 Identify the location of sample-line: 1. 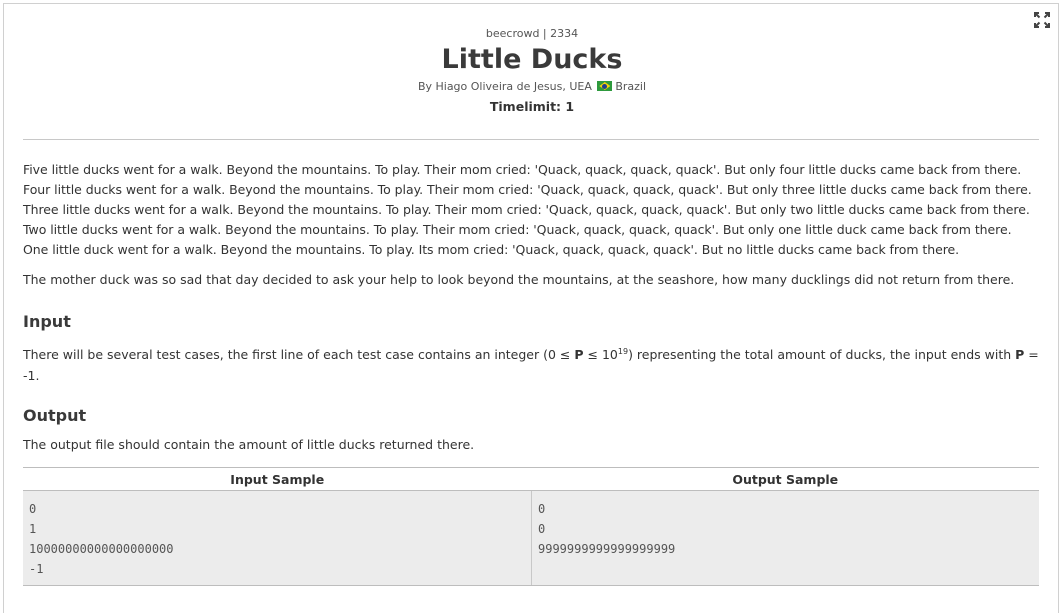
(33, 529).